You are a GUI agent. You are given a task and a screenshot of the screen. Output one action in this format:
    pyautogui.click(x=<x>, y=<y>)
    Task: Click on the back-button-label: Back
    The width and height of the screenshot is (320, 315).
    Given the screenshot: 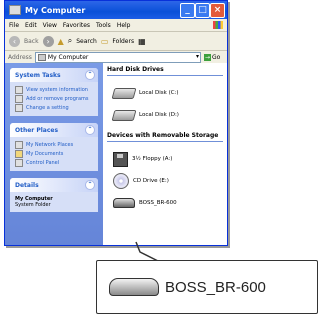 What is the action you would take?
    pyautogui.click(x=31, y=41)
    